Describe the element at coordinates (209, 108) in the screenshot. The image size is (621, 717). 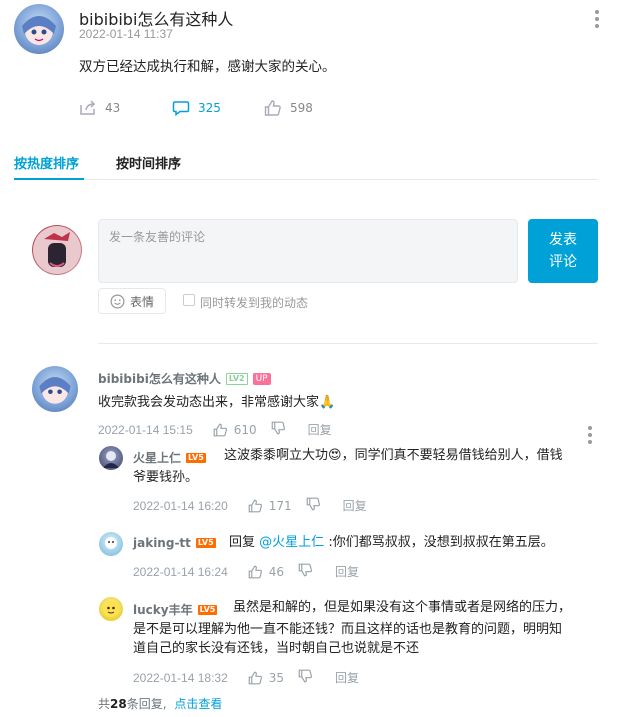
I see `comment-count: 325` at that location.